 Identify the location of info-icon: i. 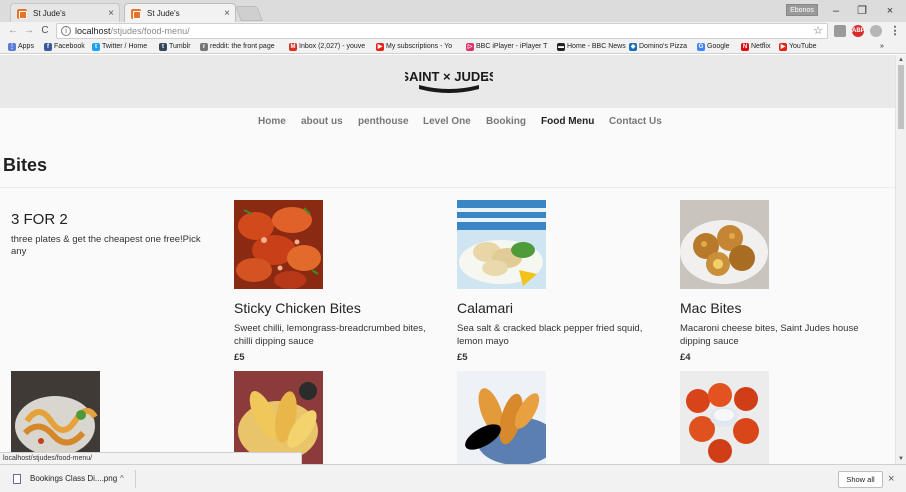
(66, 31).